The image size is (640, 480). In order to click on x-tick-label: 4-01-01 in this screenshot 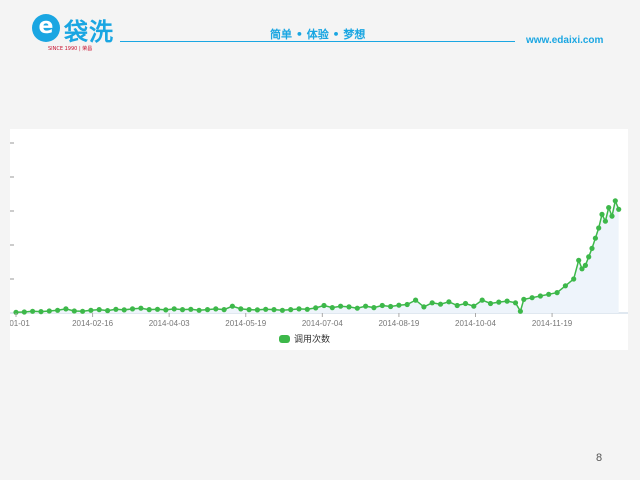, I will do `click(20, 323)`.